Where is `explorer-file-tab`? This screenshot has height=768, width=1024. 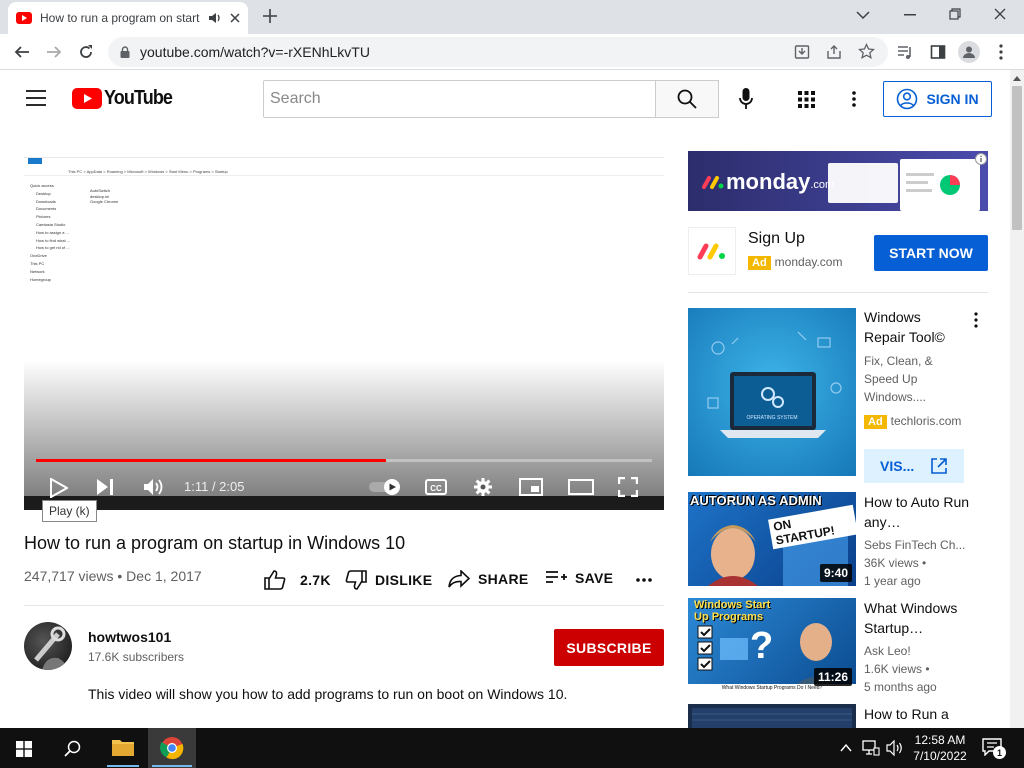
explorer-file-tab is located at coordinates (35, 161).